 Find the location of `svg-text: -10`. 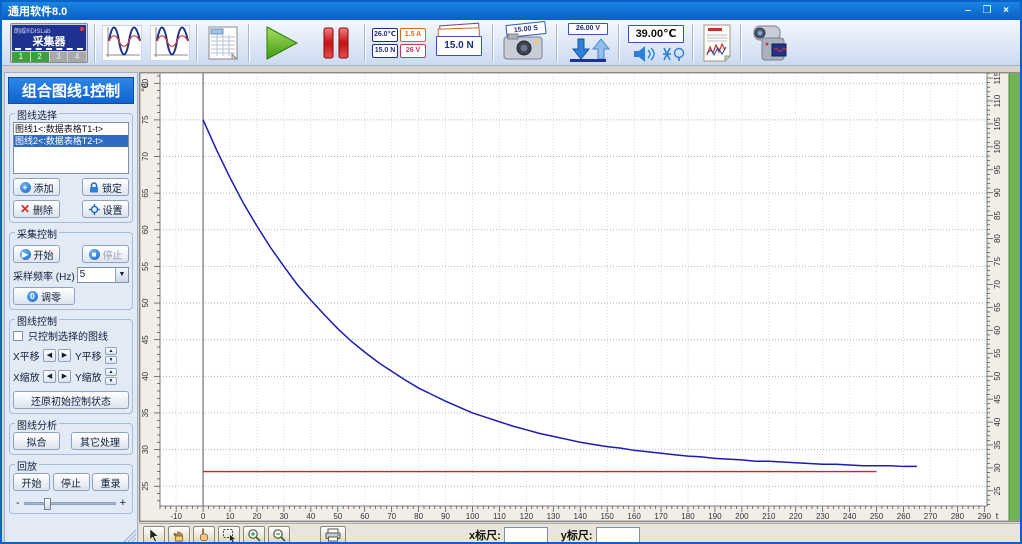

svg-text: -10 is located at coordinates (176, 516).